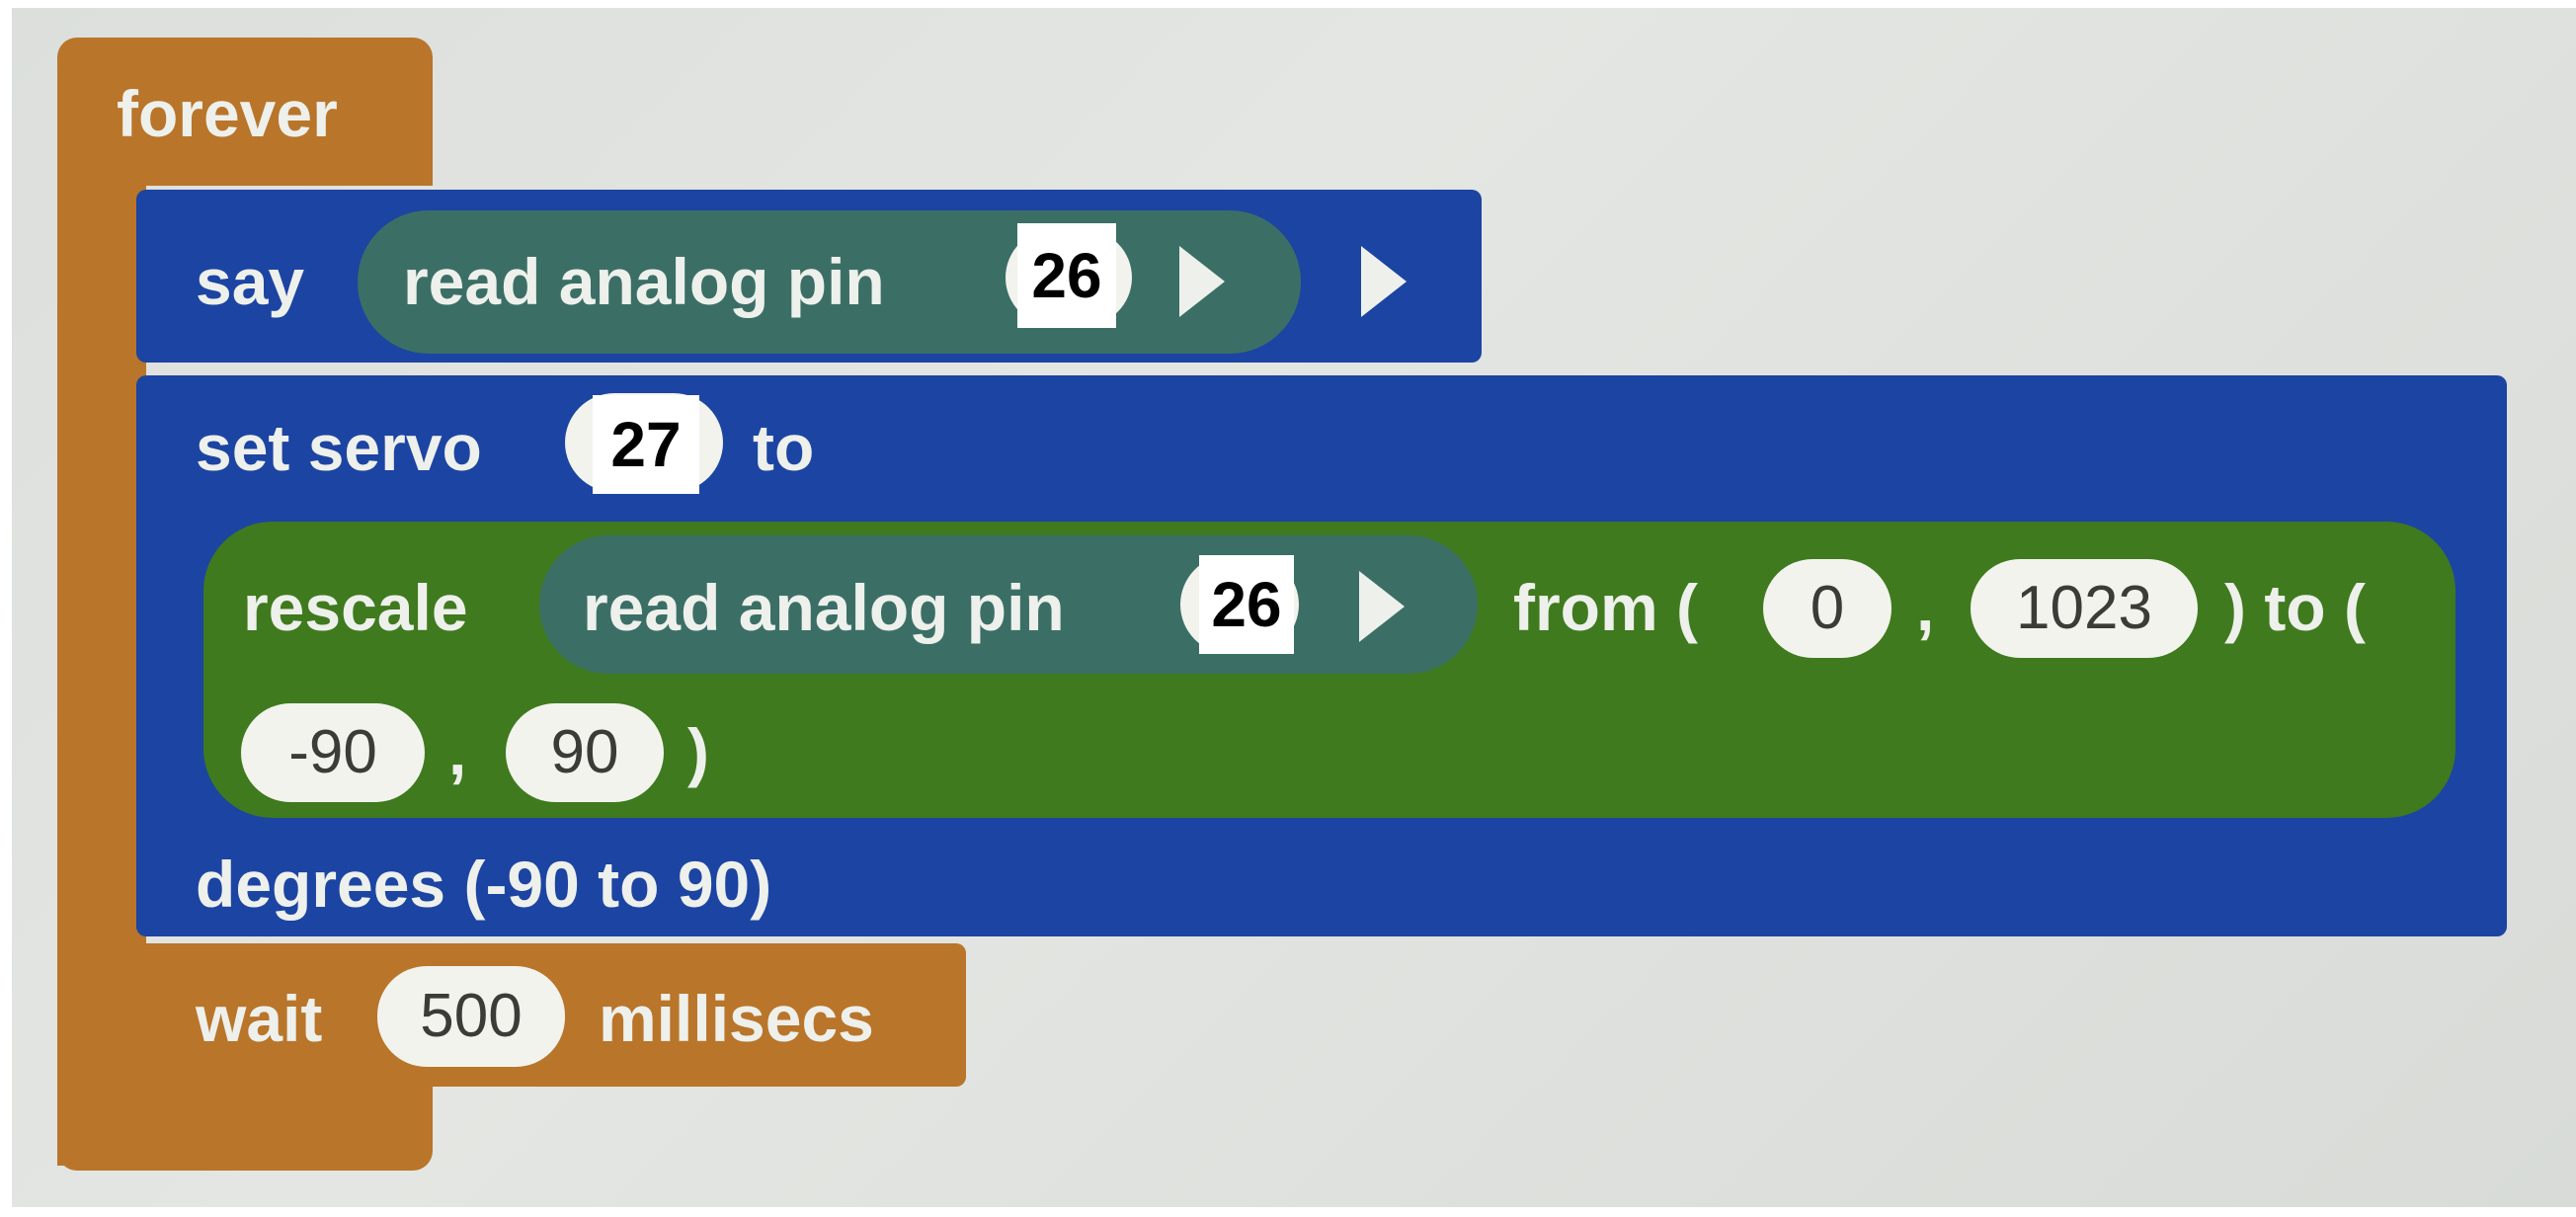 The width and height of the screenshot is (2576, 1217). Describe the element at coordinates (484, 885) in the screenshot. I see `degrees-label: degrees (-90 to 90)` at that location.